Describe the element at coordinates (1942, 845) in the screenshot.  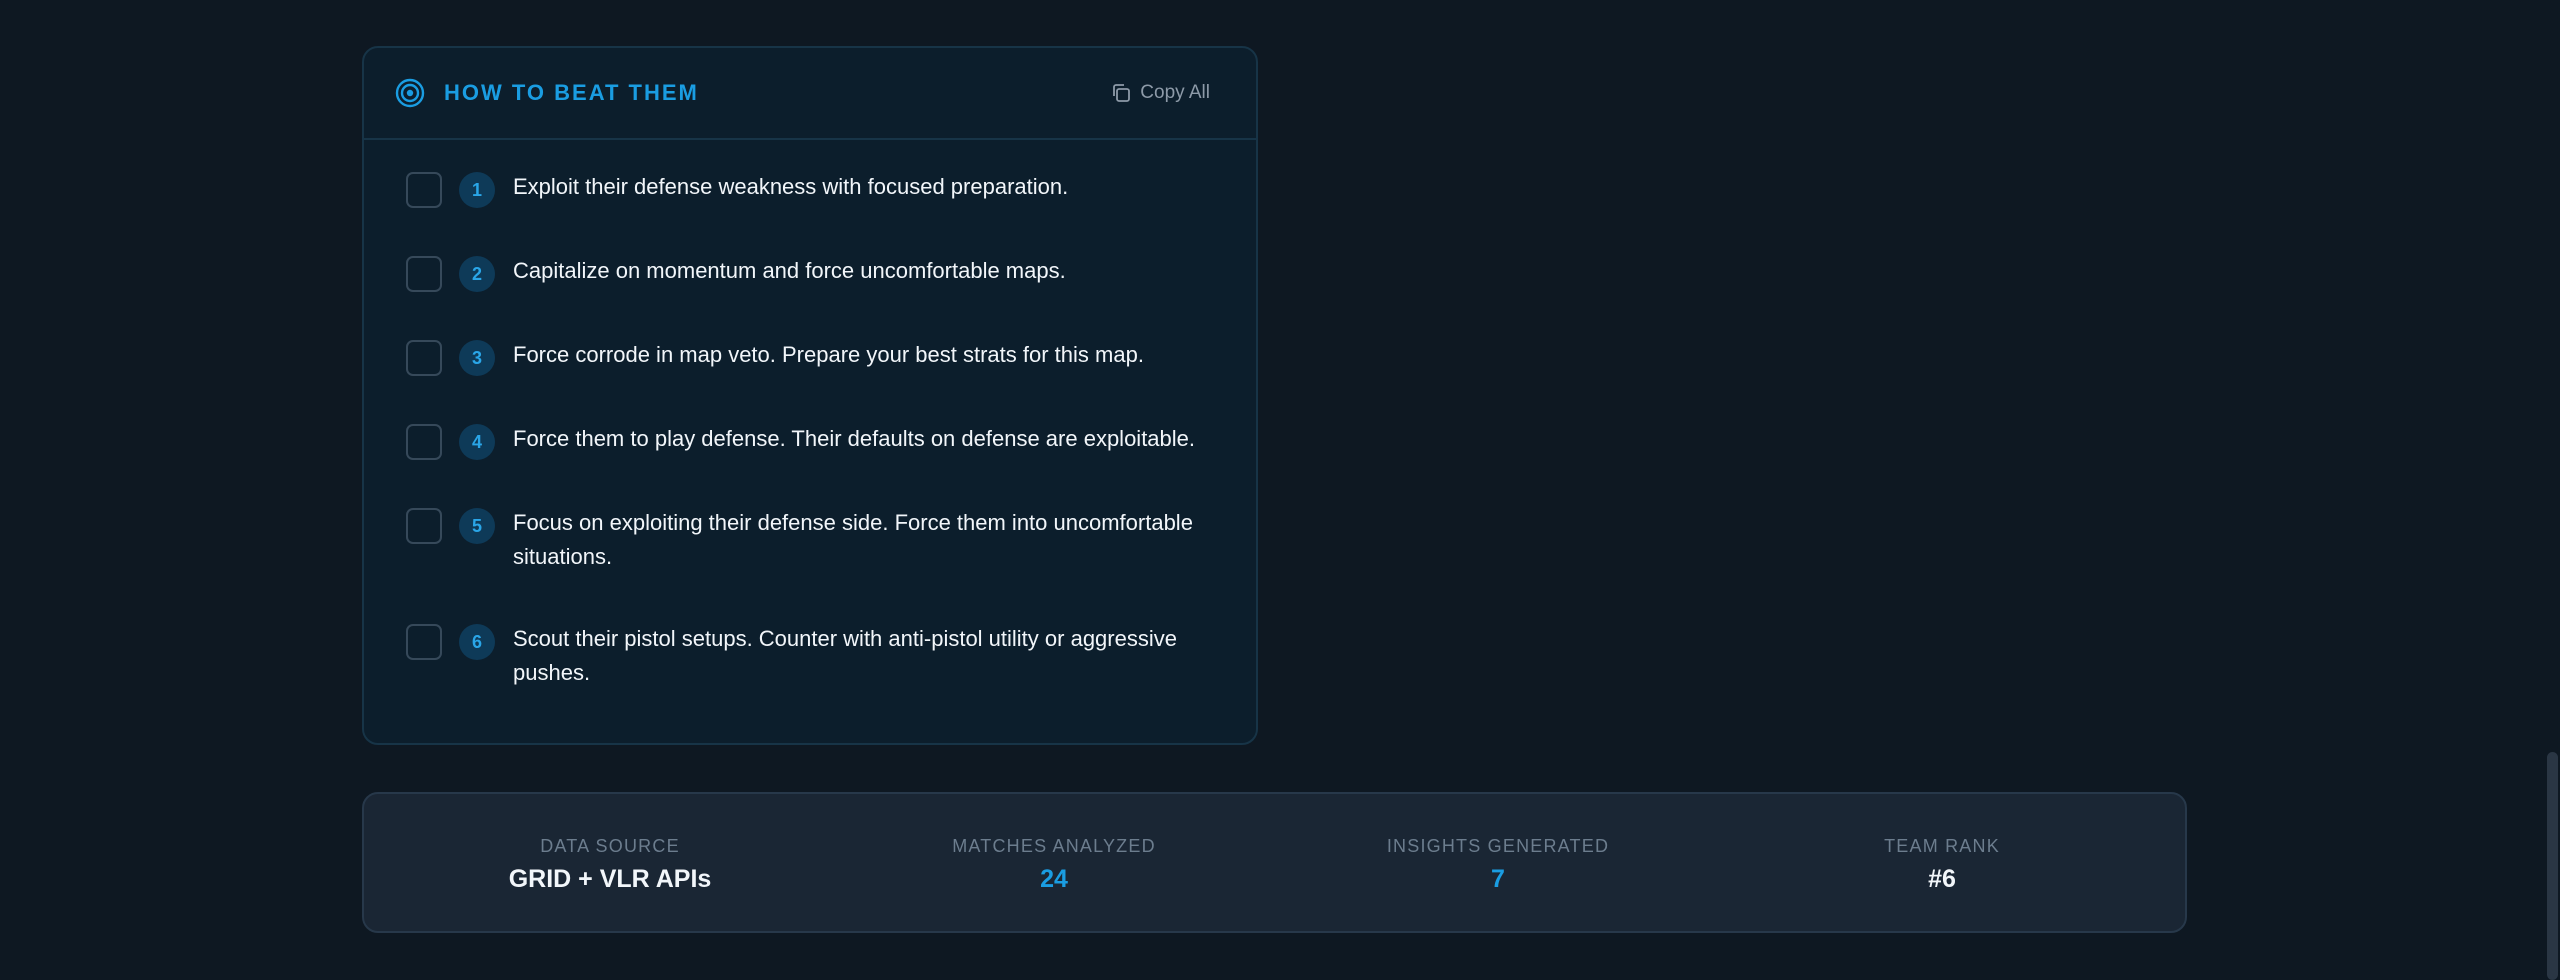
I see `stat-label: TEAM RANK` at that location.